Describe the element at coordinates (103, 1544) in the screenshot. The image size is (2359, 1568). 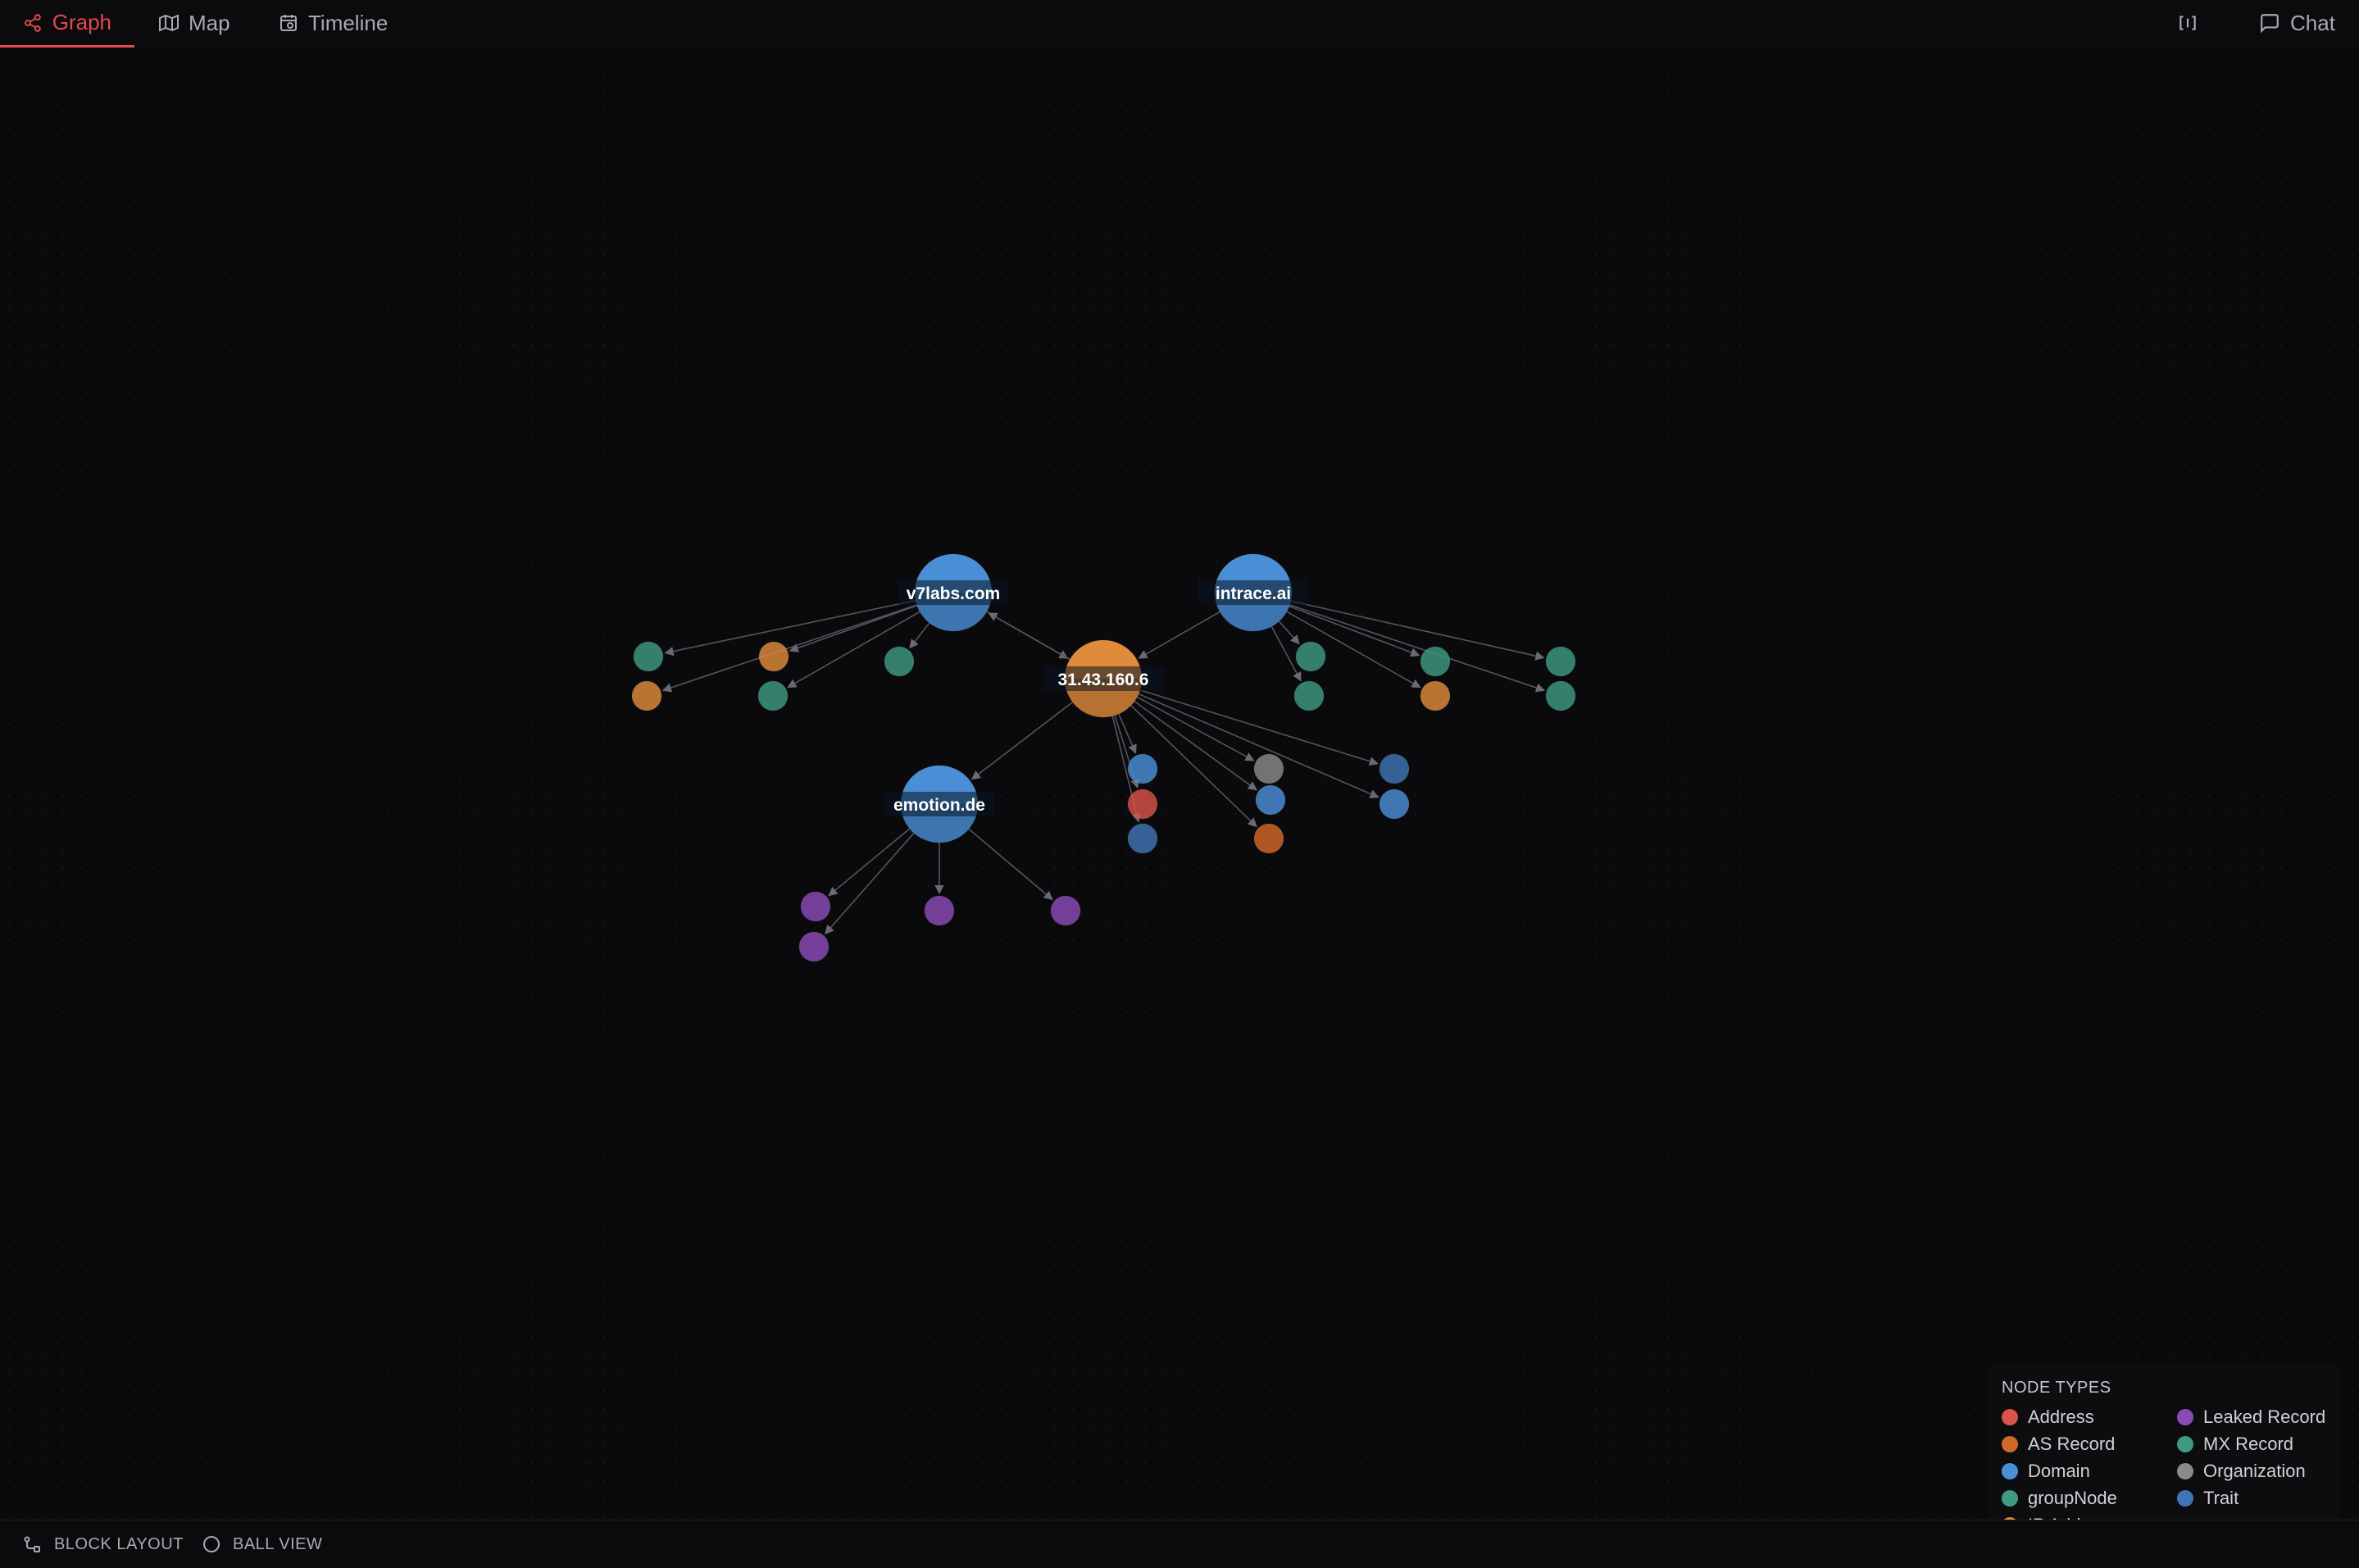
I see `block-layout-button: BLOCK LAYOUT` at that location.